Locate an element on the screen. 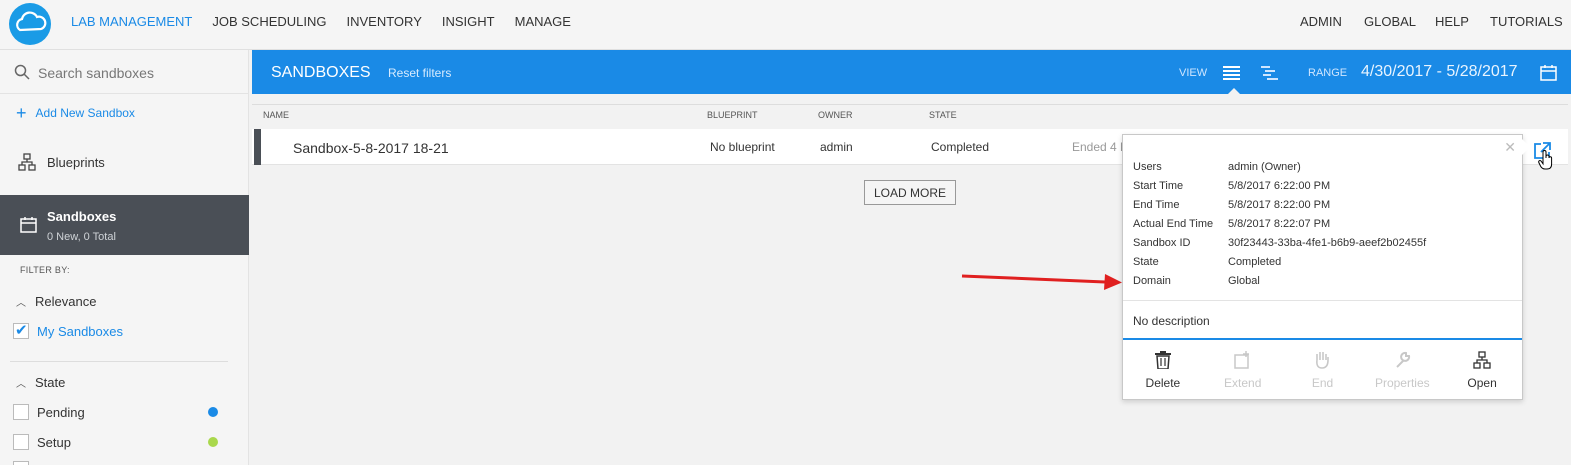 Image resolution: width=1571 pixels, height=465 pixels. detail-key: Start Time is located at coordinates (1158, 186).